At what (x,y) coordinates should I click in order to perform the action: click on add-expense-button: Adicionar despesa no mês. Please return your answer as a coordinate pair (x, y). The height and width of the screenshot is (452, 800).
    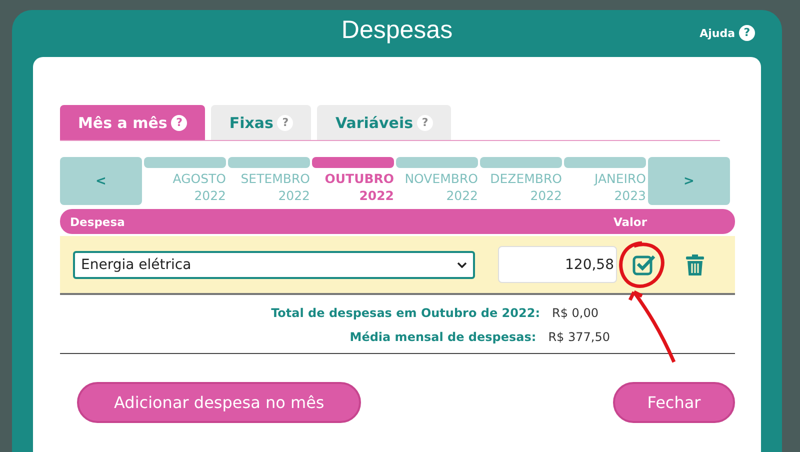
    Looking at the image, I should click on (219, 402).